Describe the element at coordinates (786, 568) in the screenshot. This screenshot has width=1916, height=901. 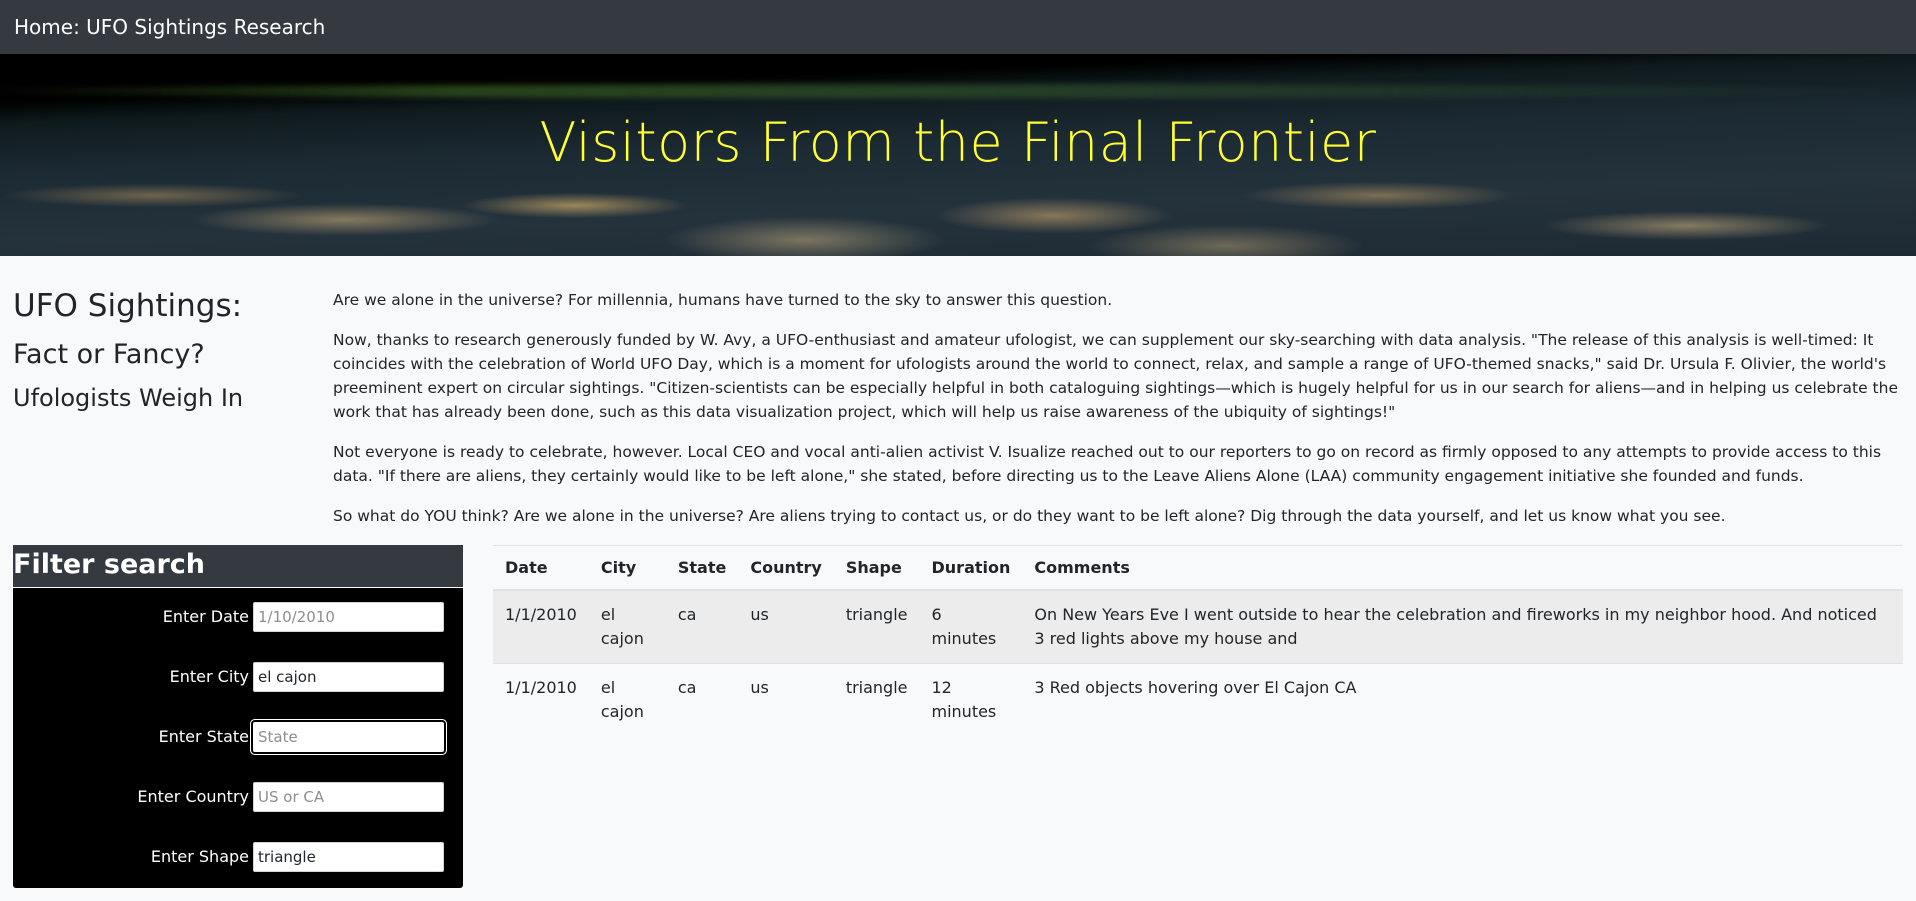
I see `column-header-country: Country` at that location.